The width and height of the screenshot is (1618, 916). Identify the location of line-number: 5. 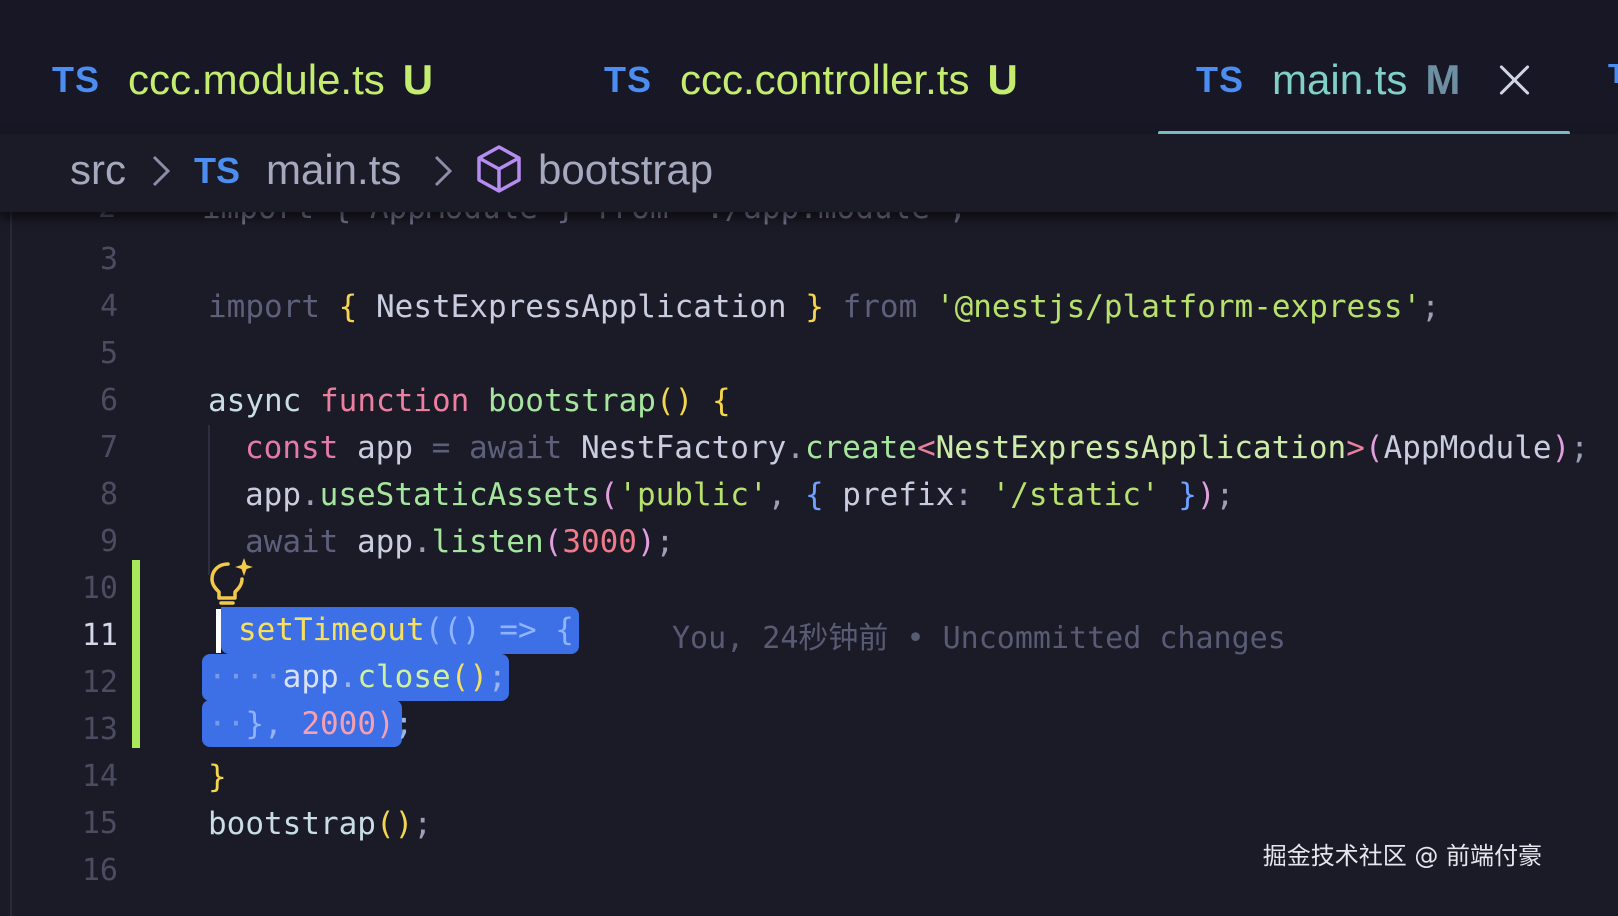
(108, 353).